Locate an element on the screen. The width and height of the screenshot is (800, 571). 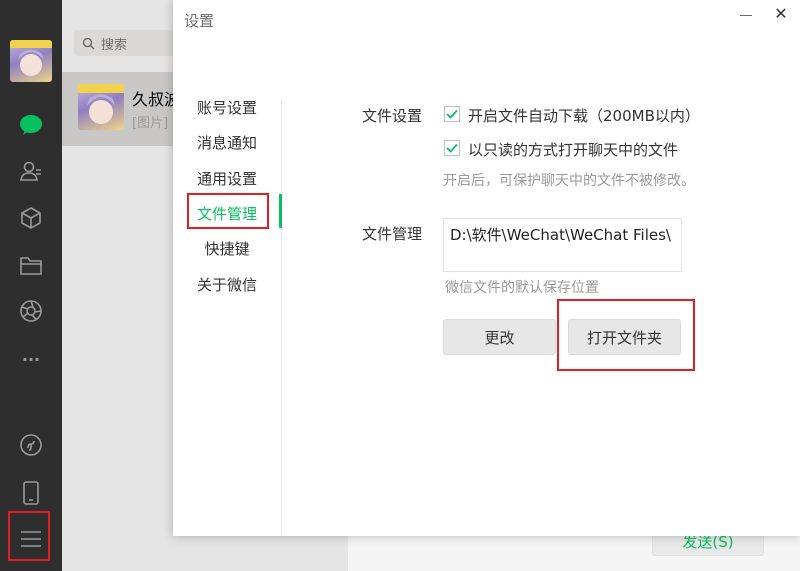
chat-avatar is located at coordinates (101, 107).